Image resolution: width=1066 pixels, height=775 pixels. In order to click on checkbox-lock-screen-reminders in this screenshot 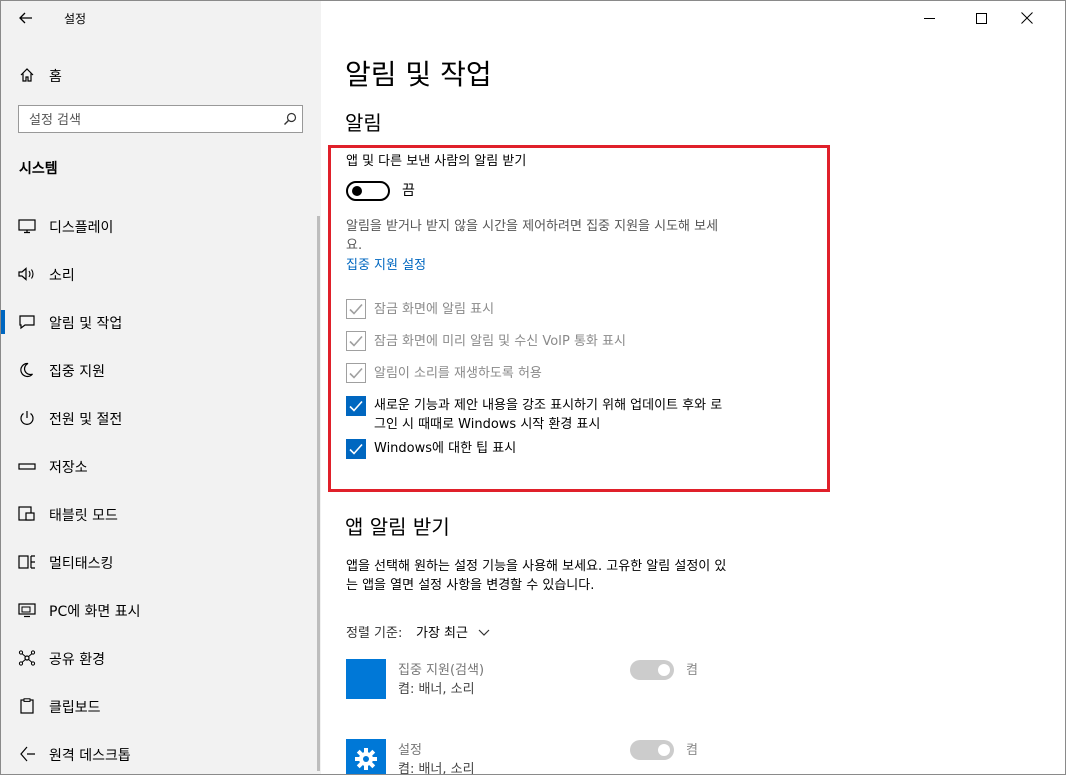, I will do `click(356, 341)`.